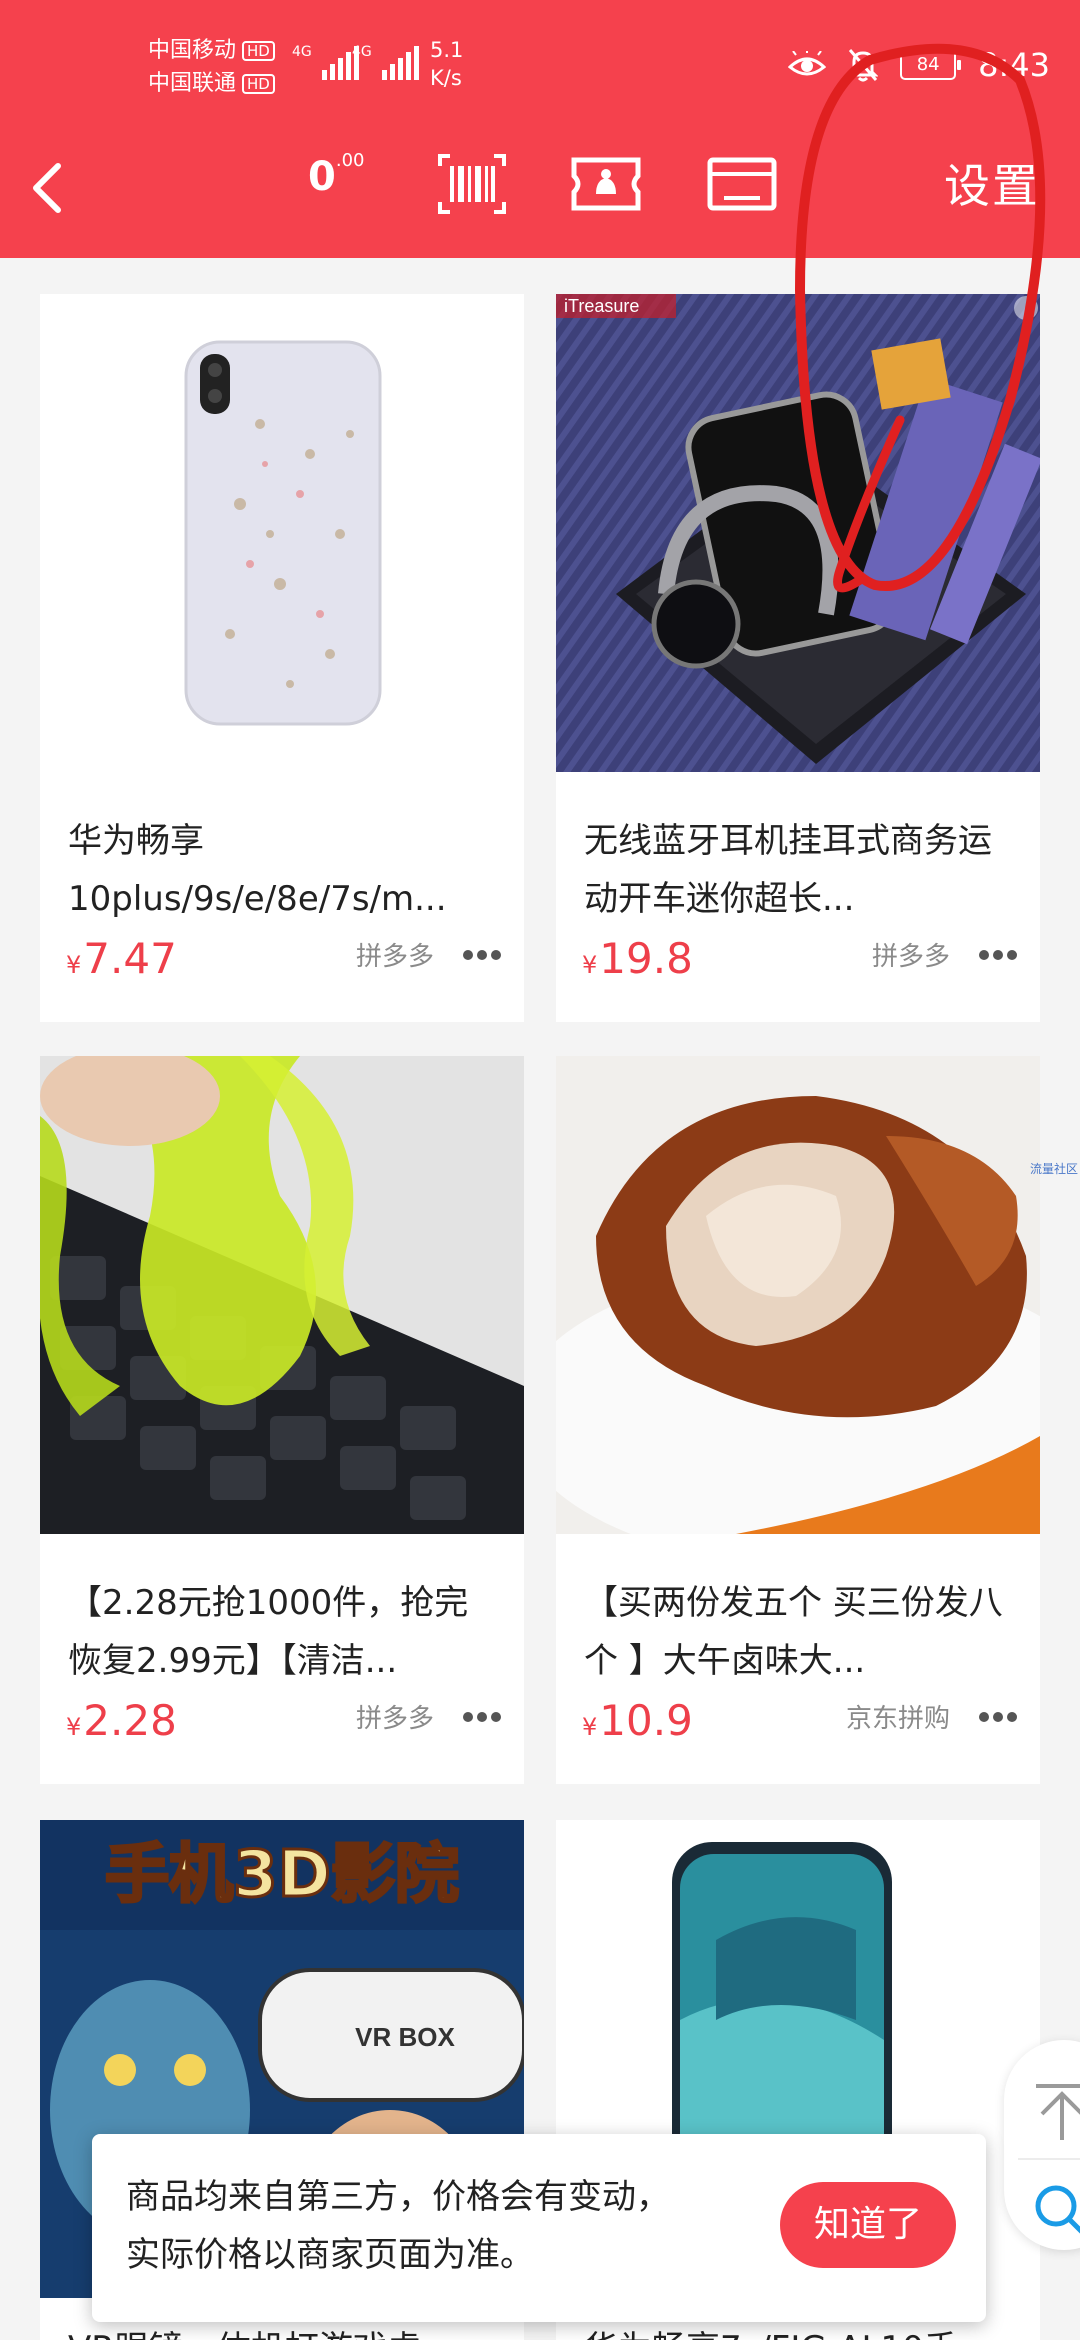 Image resolution: width=1080 pixels, height=2340 pixels. What do you see at coordinates (446, 78) in the screenshot?
I see `net-speed-unit: K/s` at bounding box center [446, 78].